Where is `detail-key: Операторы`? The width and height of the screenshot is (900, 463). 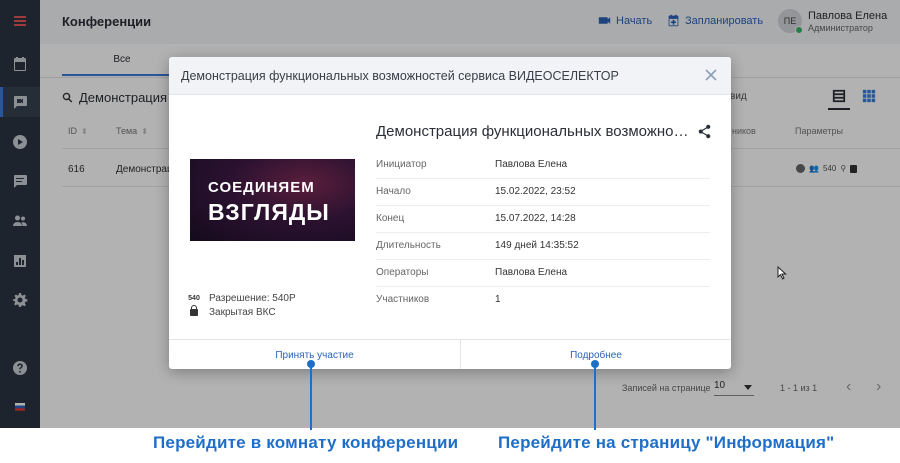 detail-key: Операторы is located at coordinates (402, 272).